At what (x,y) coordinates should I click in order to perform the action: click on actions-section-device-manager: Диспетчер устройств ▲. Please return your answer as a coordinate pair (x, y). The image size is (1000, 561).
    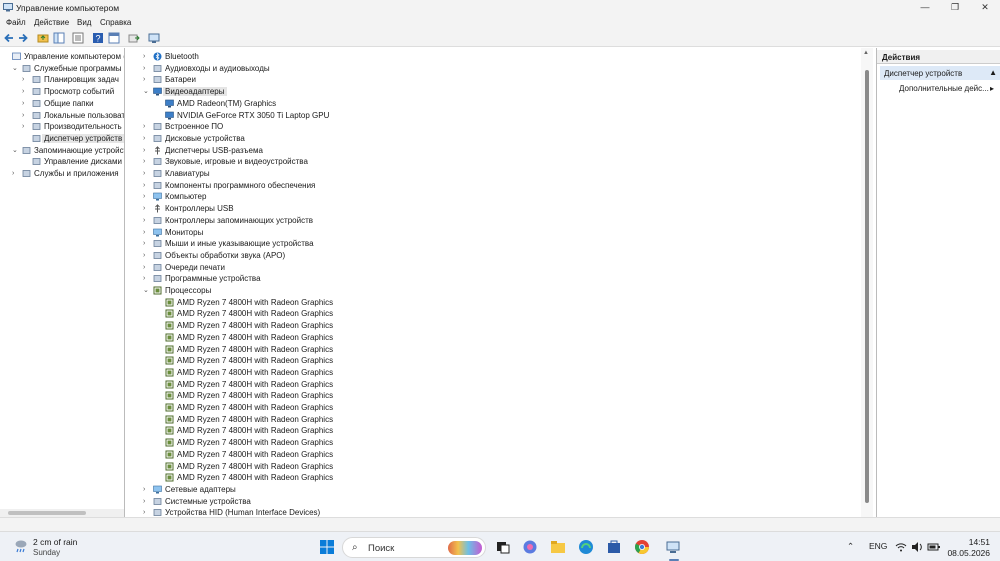
    Looking at the image, I should click on (940, 73).